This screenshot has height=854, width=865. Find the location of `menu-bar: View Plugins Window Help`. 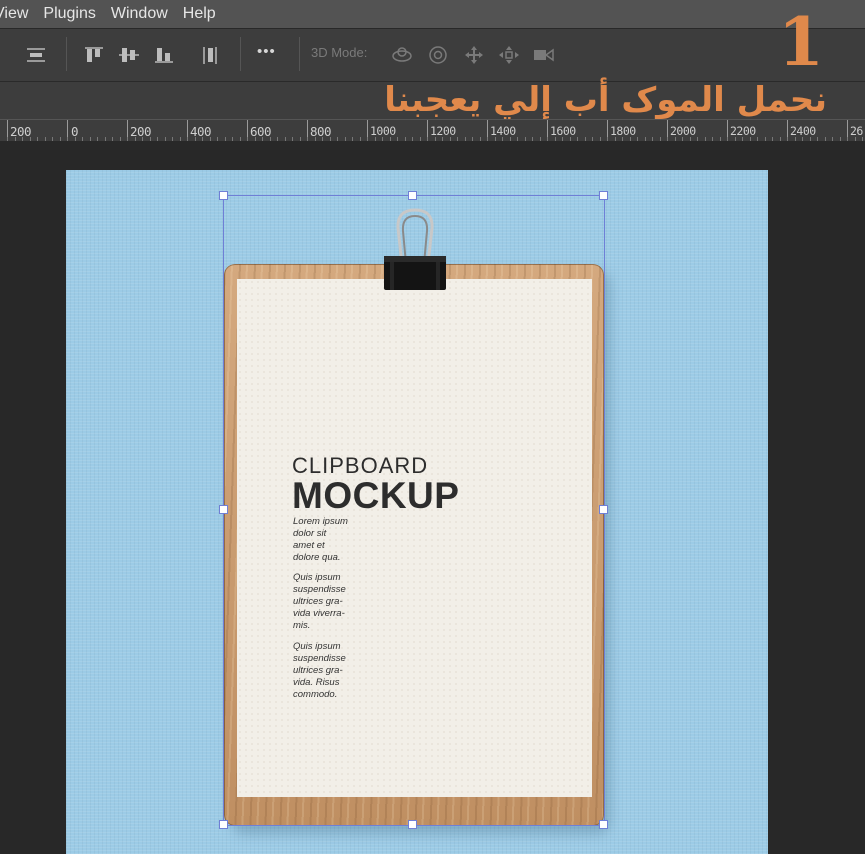

menu-bar: View Plugins Window Help is located at coordinates (432, 14).